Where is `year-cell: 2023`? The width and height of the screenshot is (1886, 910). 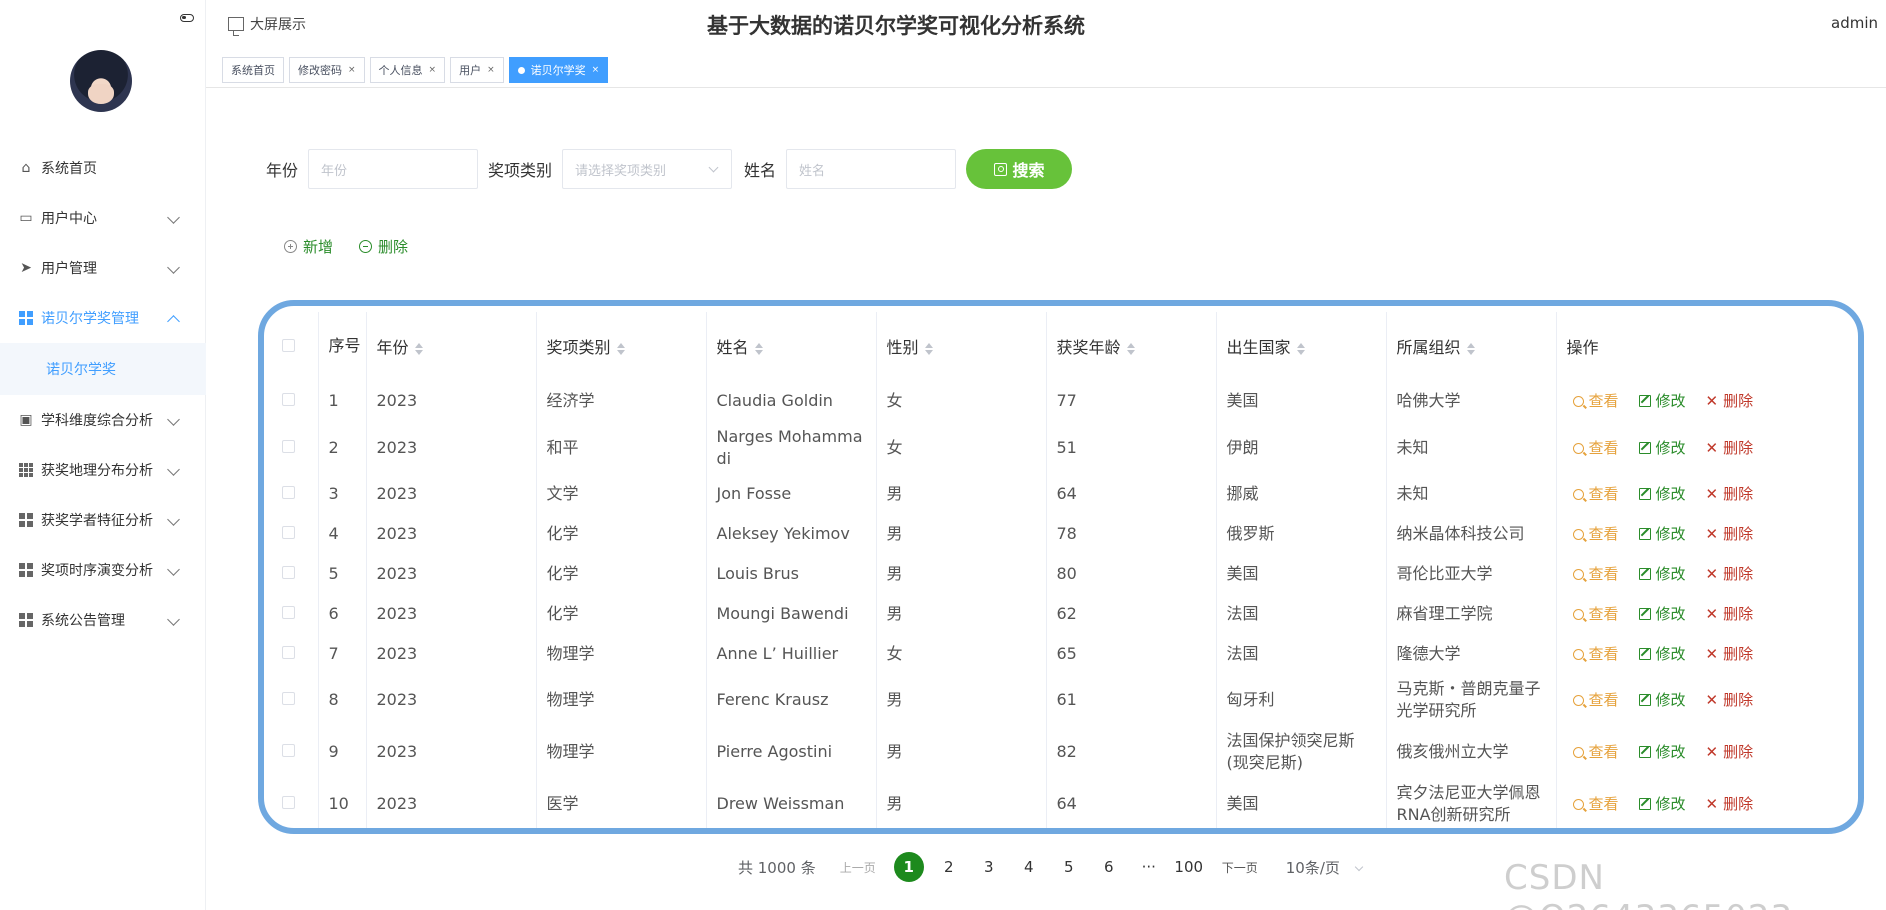
year-cell: 2023 is located at coordinates (451, 654).